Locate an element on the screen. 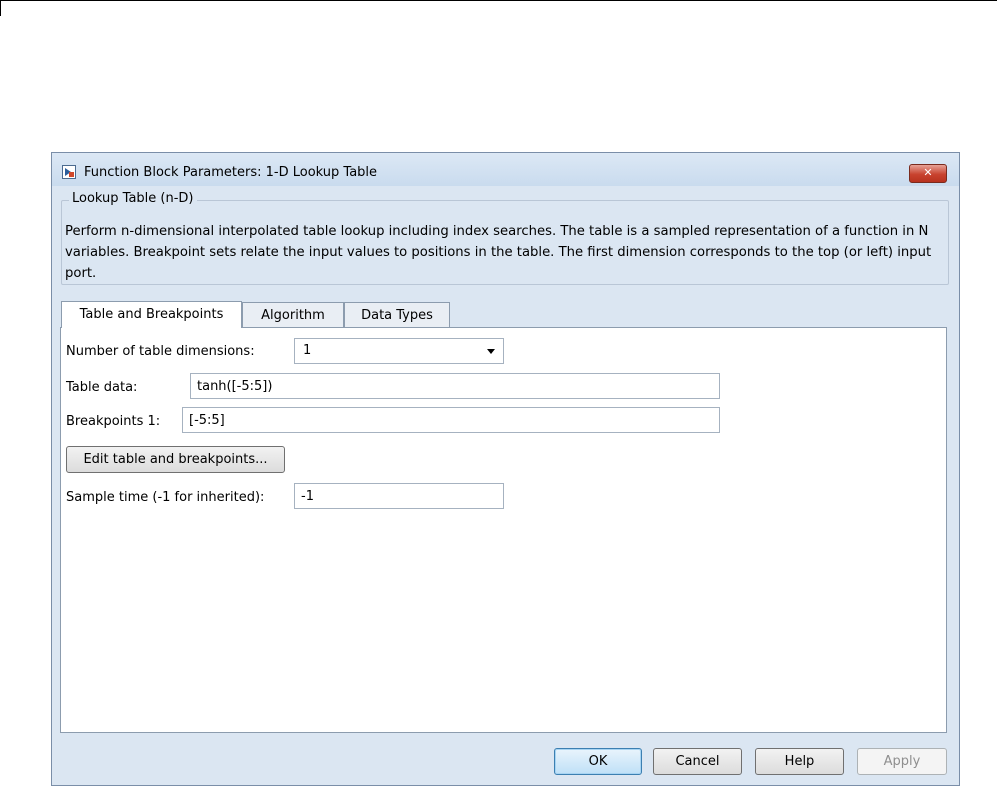 Image resolution: width=997 pixels, height=787 pixels. breakpoints-label: Breakpoints 1: is located at coordinates (113, 421).